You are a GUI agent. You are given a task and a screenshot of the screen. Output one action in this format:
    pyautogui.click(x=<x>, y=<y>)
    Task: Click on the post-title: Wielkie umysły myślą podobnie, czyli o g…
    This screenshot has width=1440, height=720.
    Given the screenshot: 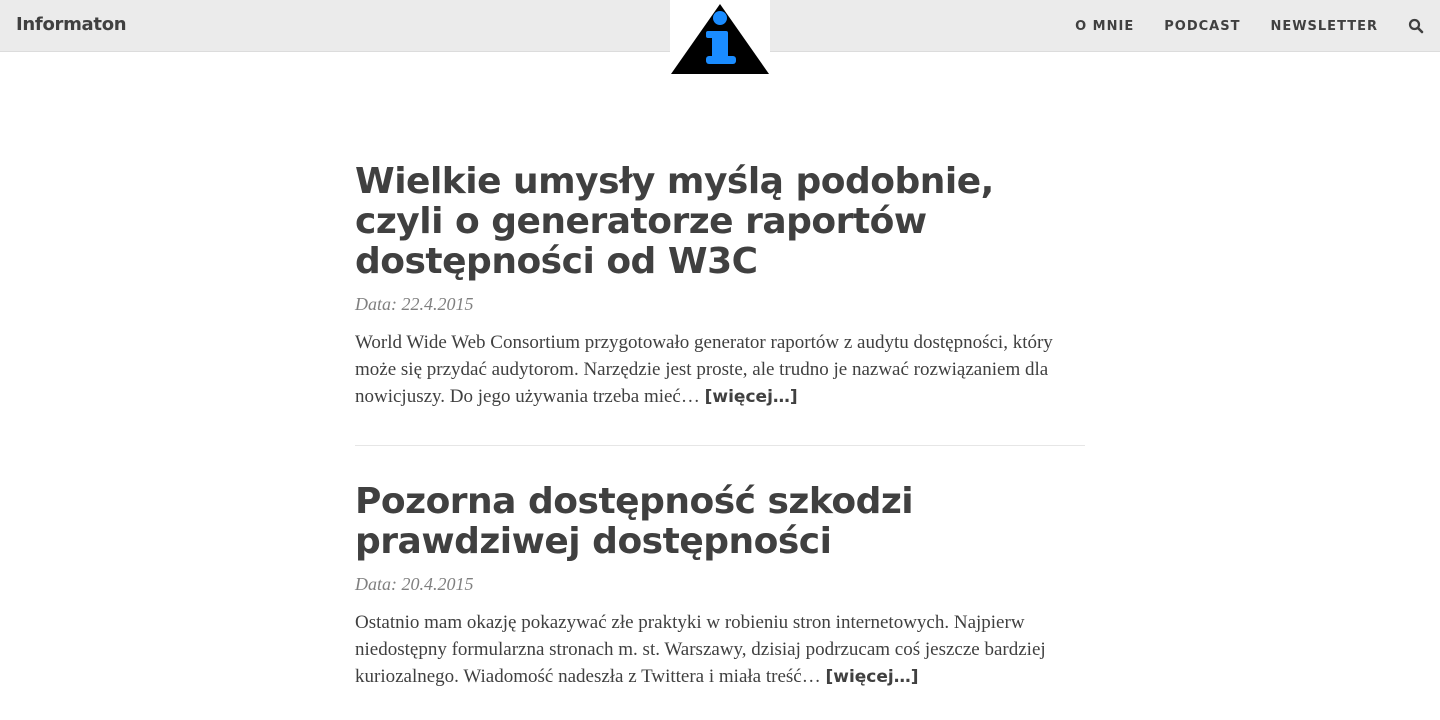 What is the action you would take?
    pyautogui.click(x=720, y=222)
    